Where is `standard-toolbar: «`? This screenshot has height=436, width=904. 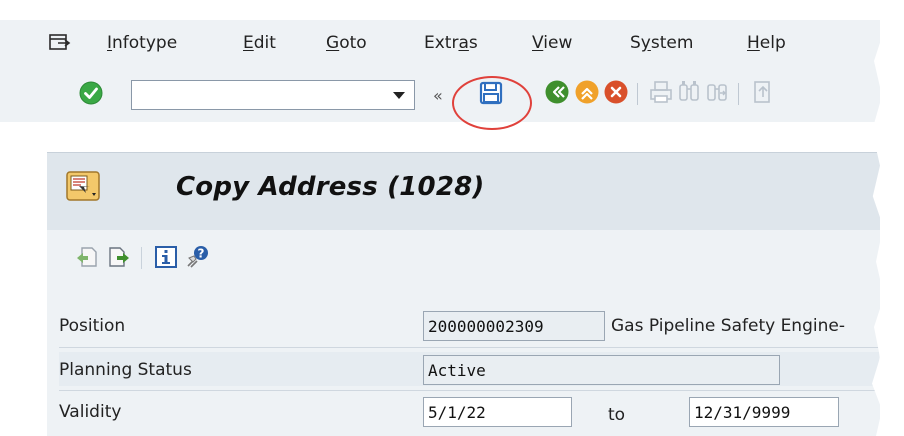
standard-toolbar: « is located at coordinates (440, 94).